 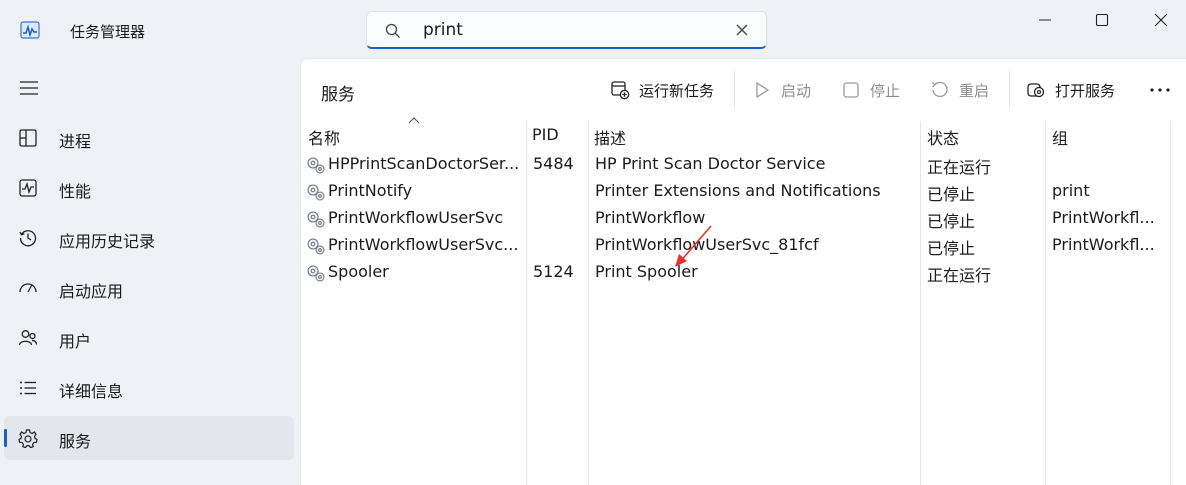 I want to click on restart-label: 重启, so click(x=974, y=90).